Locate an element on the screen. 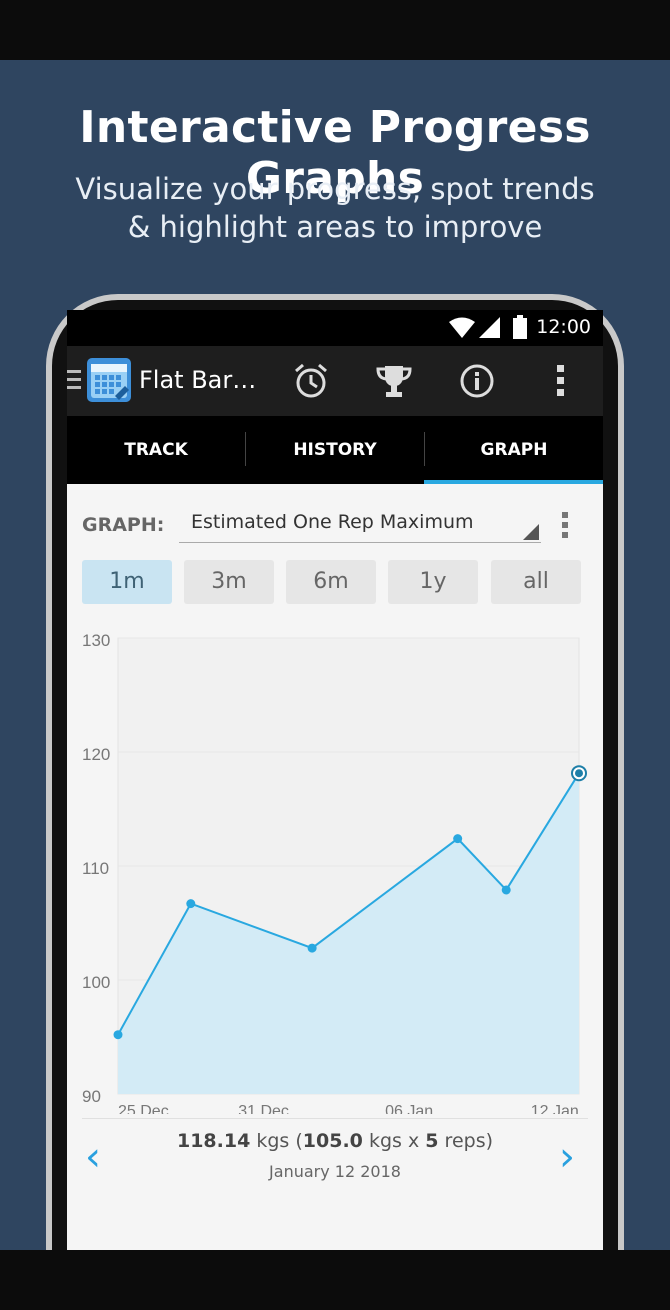  status-time: 12:00 is located at coordinates (563, 327).